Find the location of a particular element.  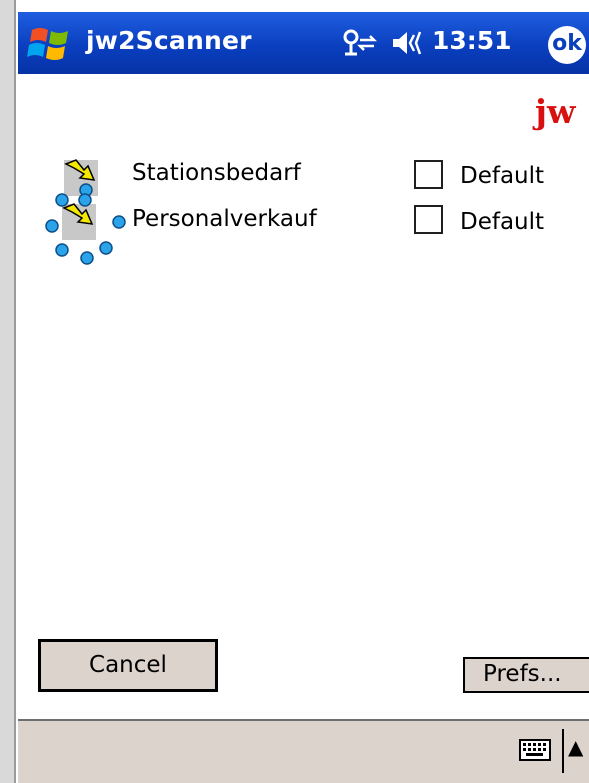

sip-arrow-icon: ▲ is located at coordinates (575, 747).